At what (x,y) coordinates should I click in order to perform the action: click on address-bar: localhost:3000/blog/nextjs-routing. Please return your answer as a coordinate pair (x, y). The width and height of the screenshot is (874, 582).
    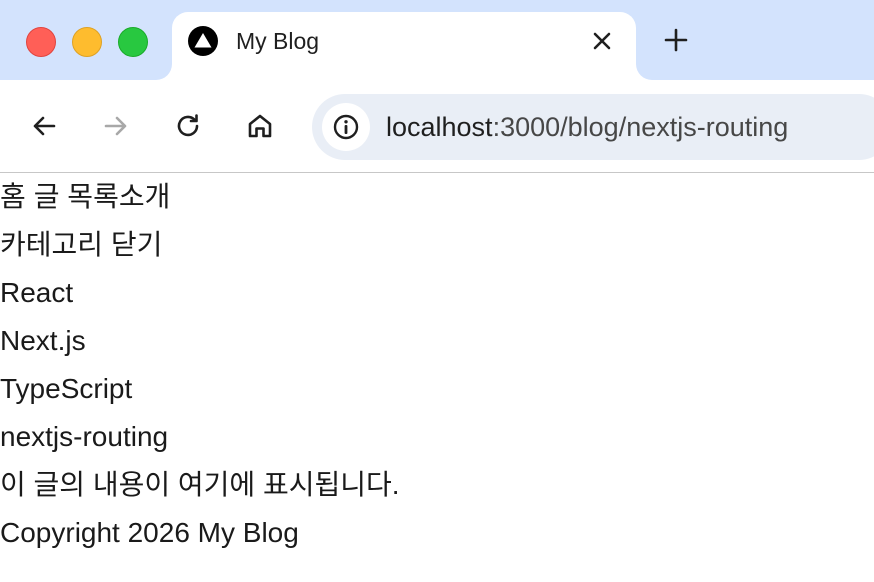
    Looking at the image, I should click on (593, 127).